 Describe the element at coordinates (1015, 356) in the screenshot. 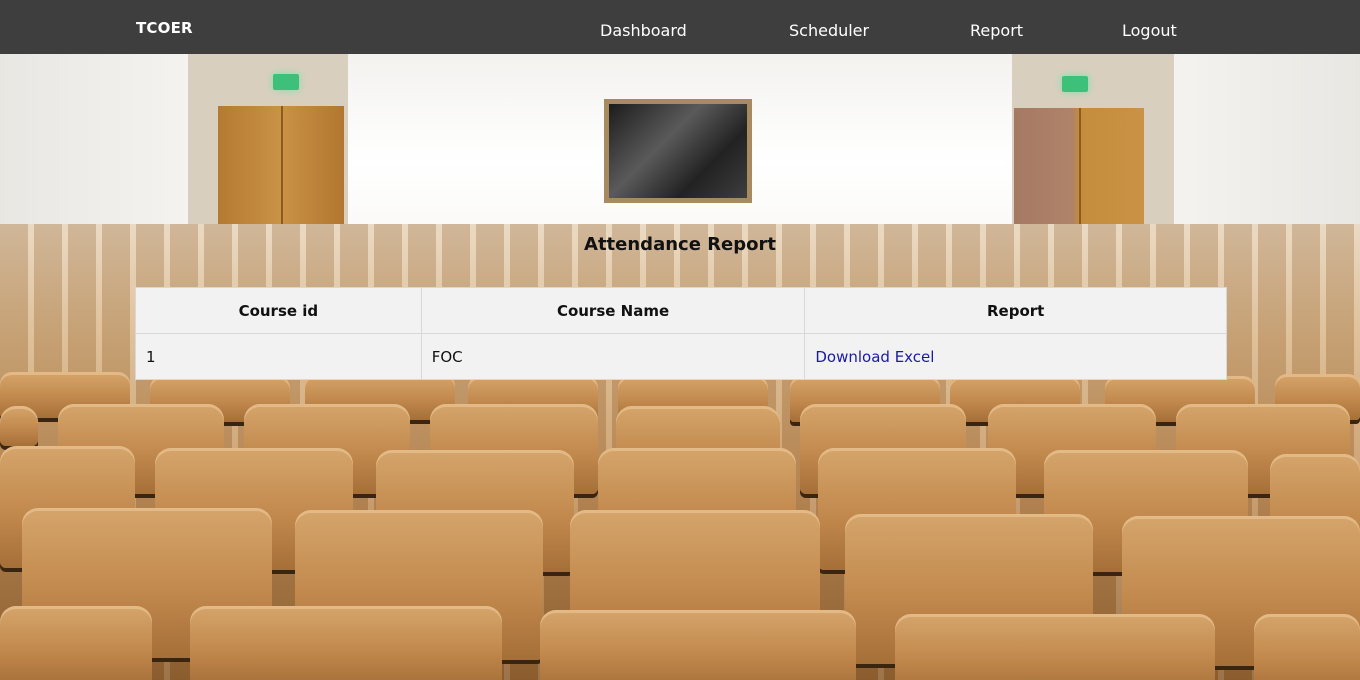

I see `cell-report: Download Excel` at that location.